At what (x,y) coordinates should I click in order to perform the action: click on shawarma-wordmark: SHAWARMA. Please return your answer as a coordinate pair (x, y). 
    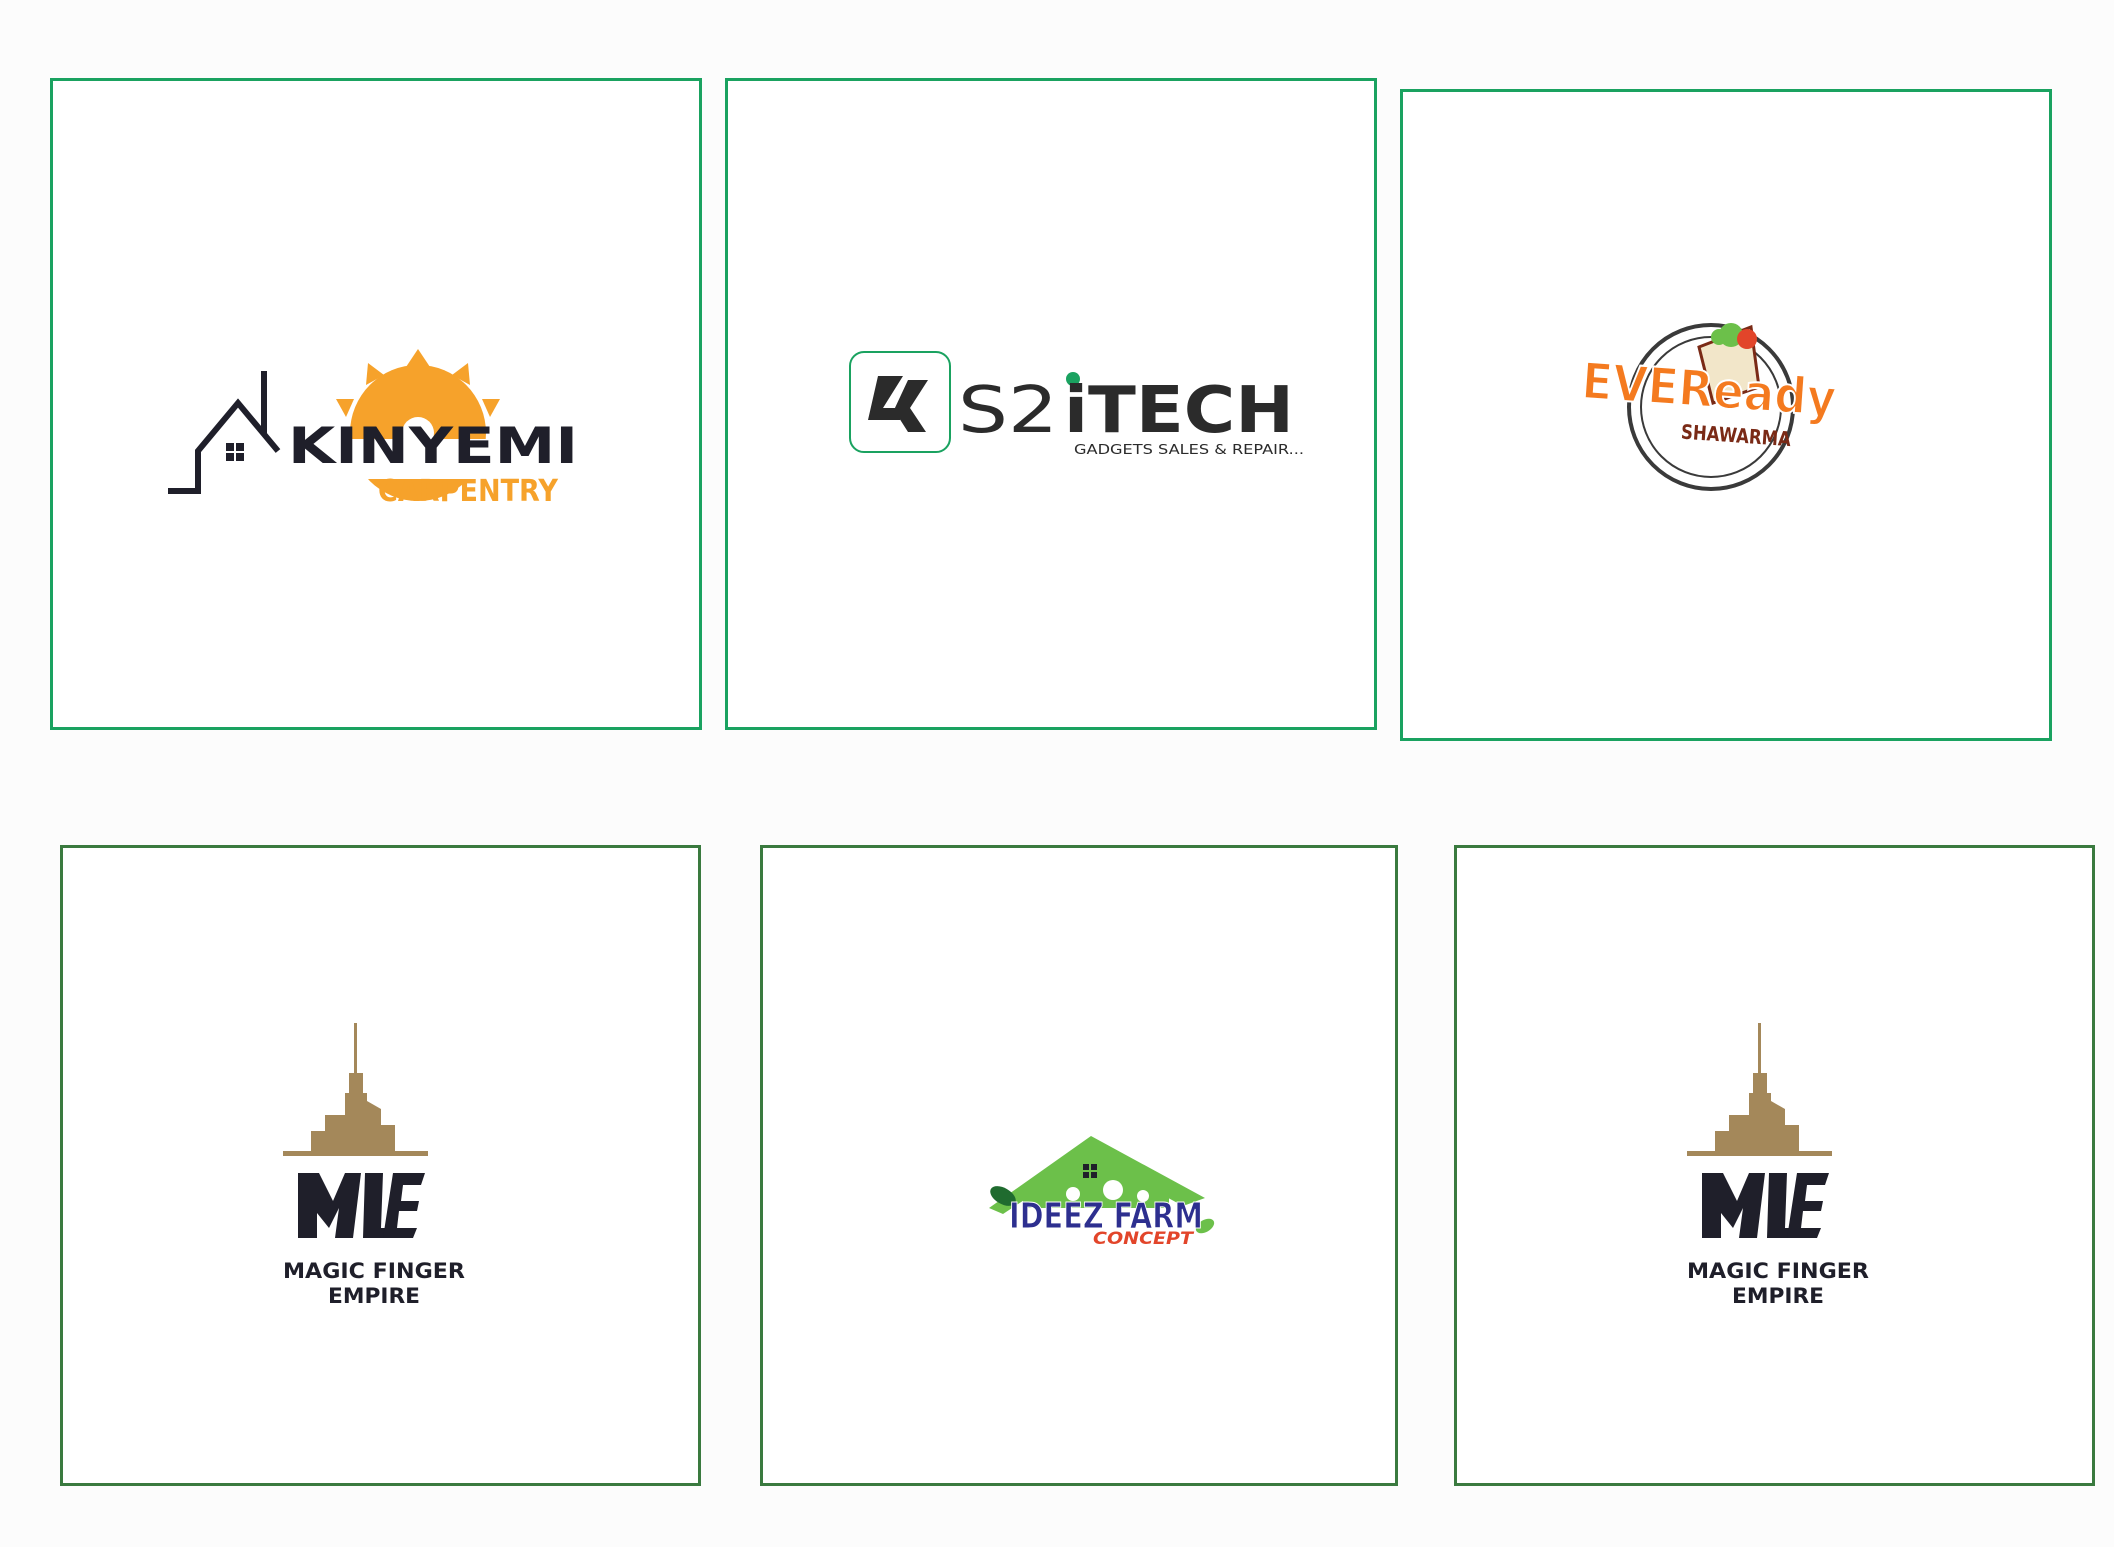
    Looking at the image, I should click on (1736, 436).